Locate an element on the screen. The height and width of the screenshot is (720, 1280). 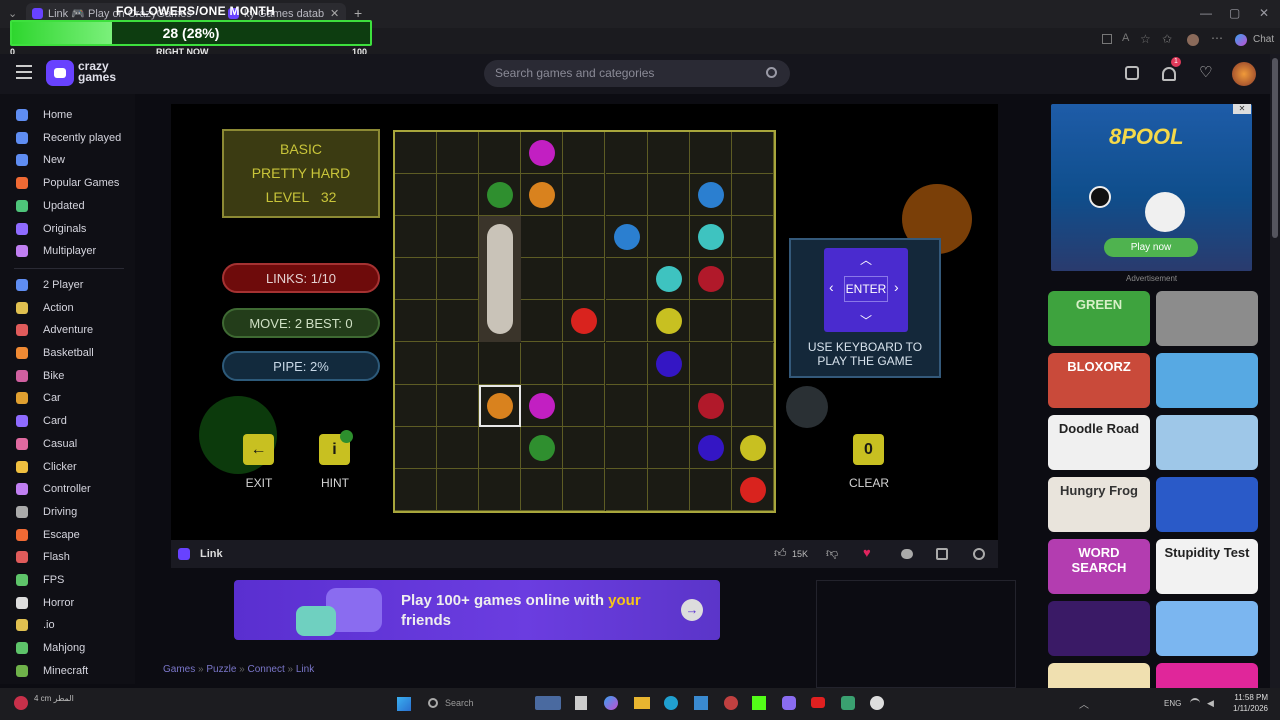
crazygames-logo-icon is located at coordinates (60, 73).